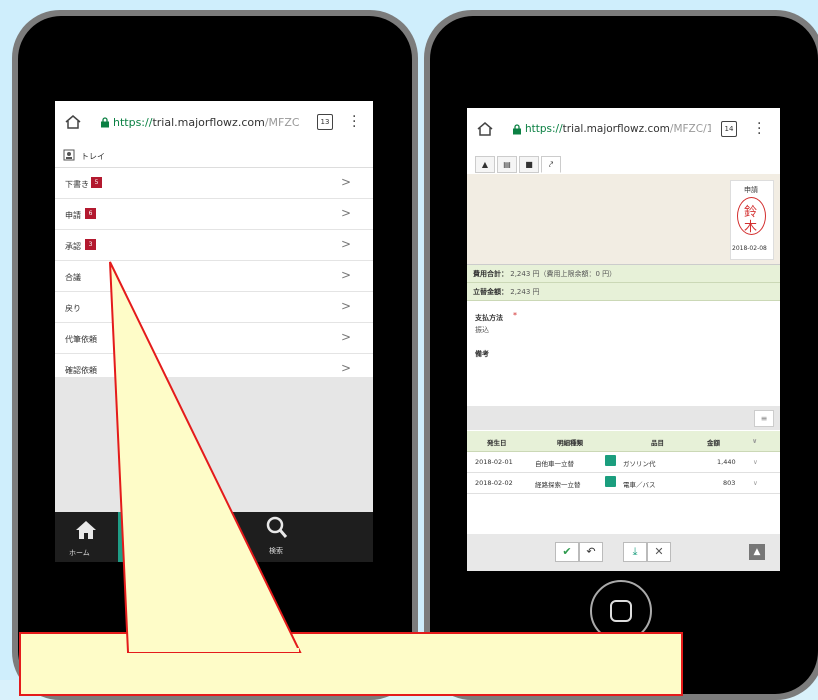 This screenshot has height=700, width=818. I want to click on callout-pointer, so click(205, 457).